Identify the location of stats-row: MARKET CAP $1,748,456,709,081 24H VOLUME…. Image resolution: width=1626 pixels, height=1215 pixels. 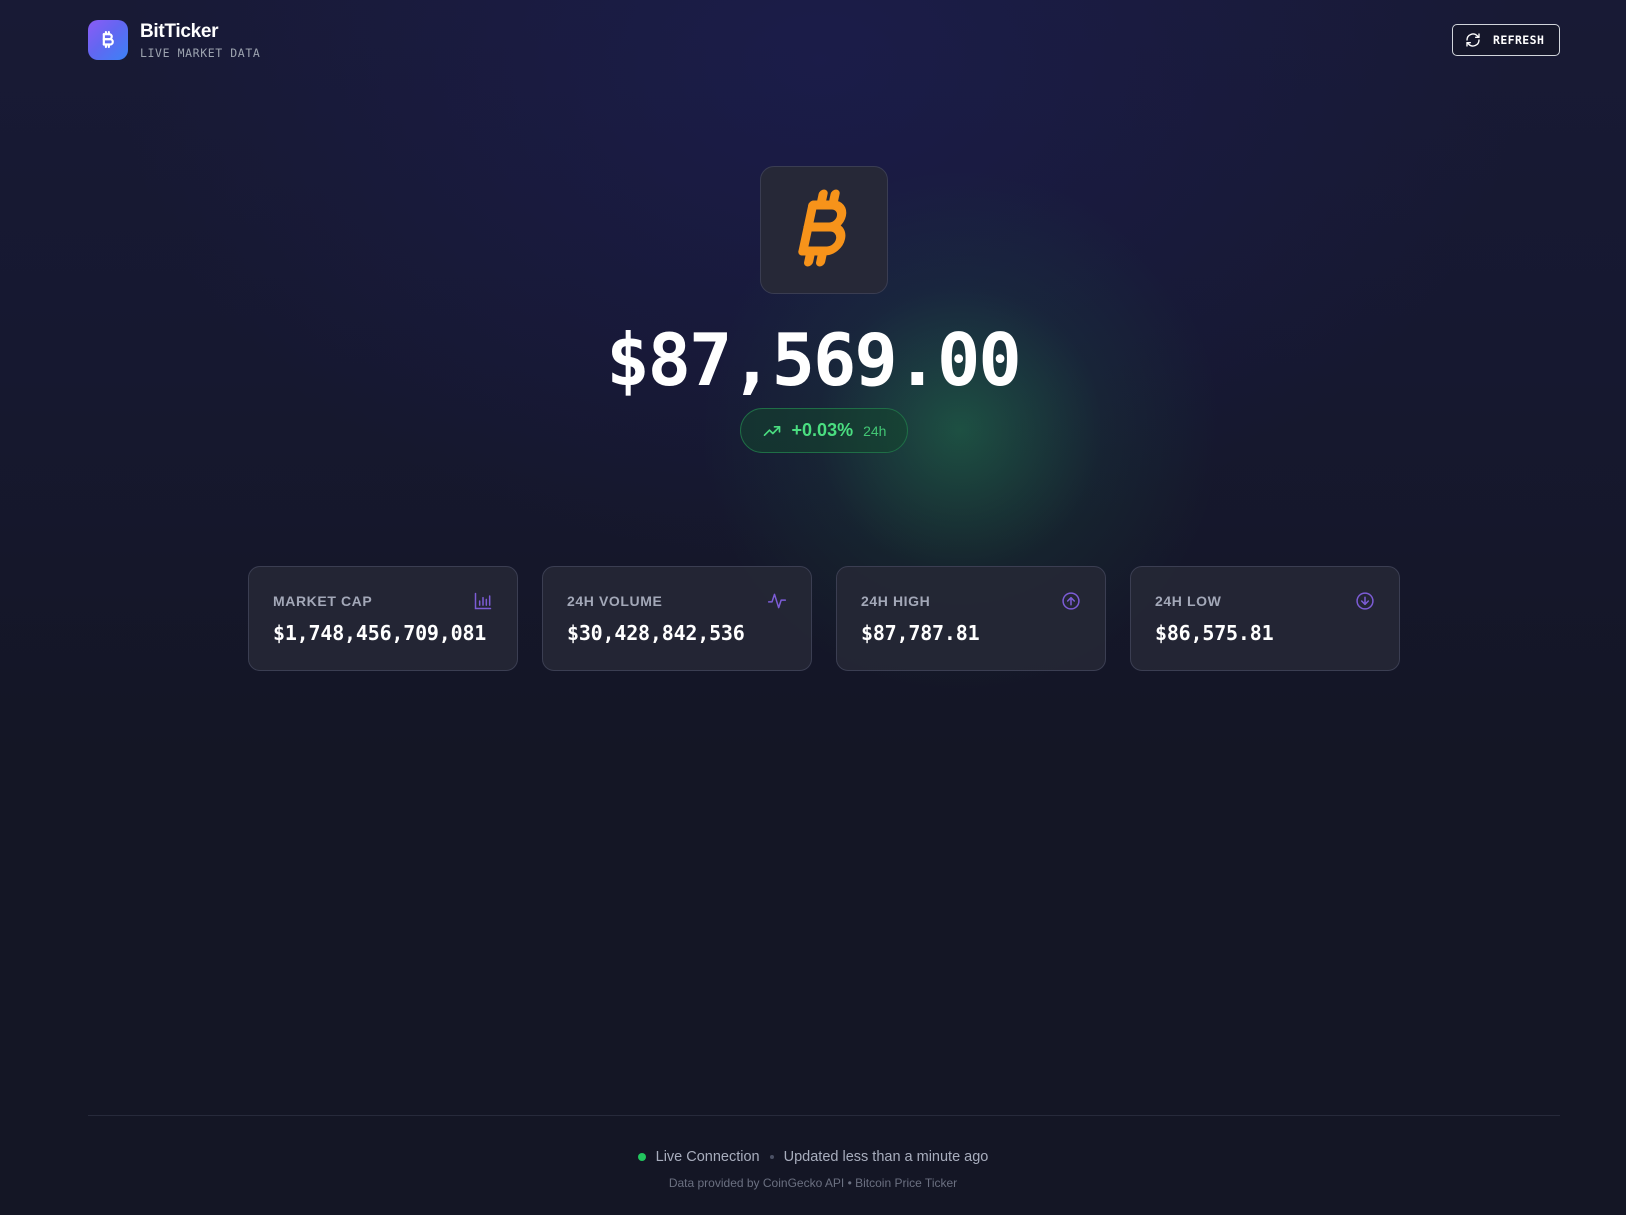
(824, 618).